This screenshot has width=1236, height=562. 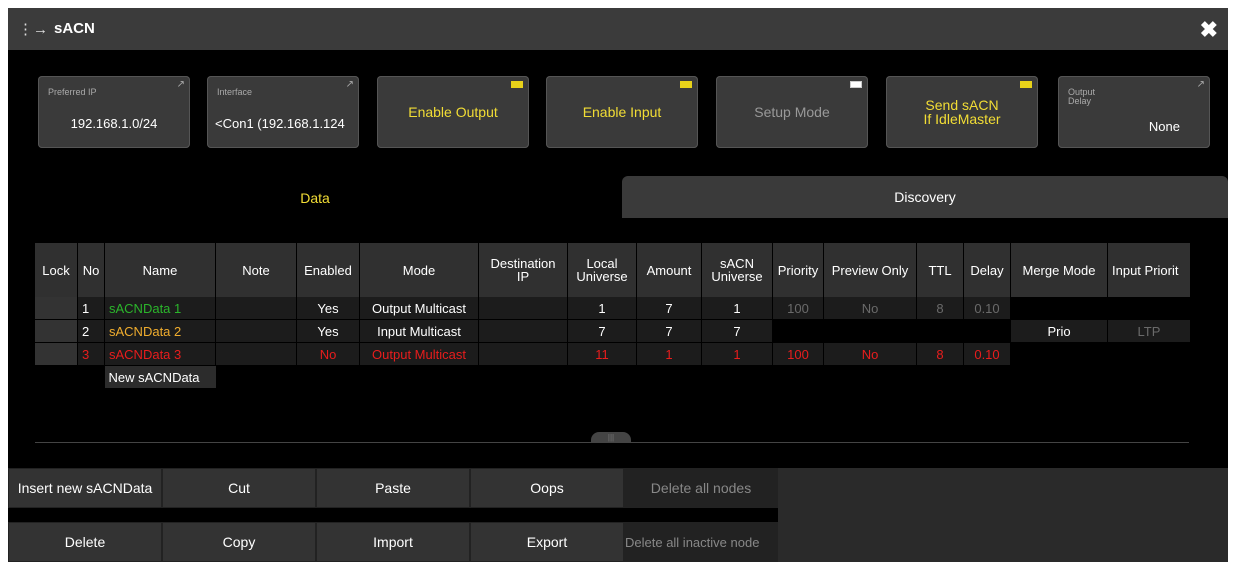 I want to click on oops-button: Oops, so click(x=547, y=488).